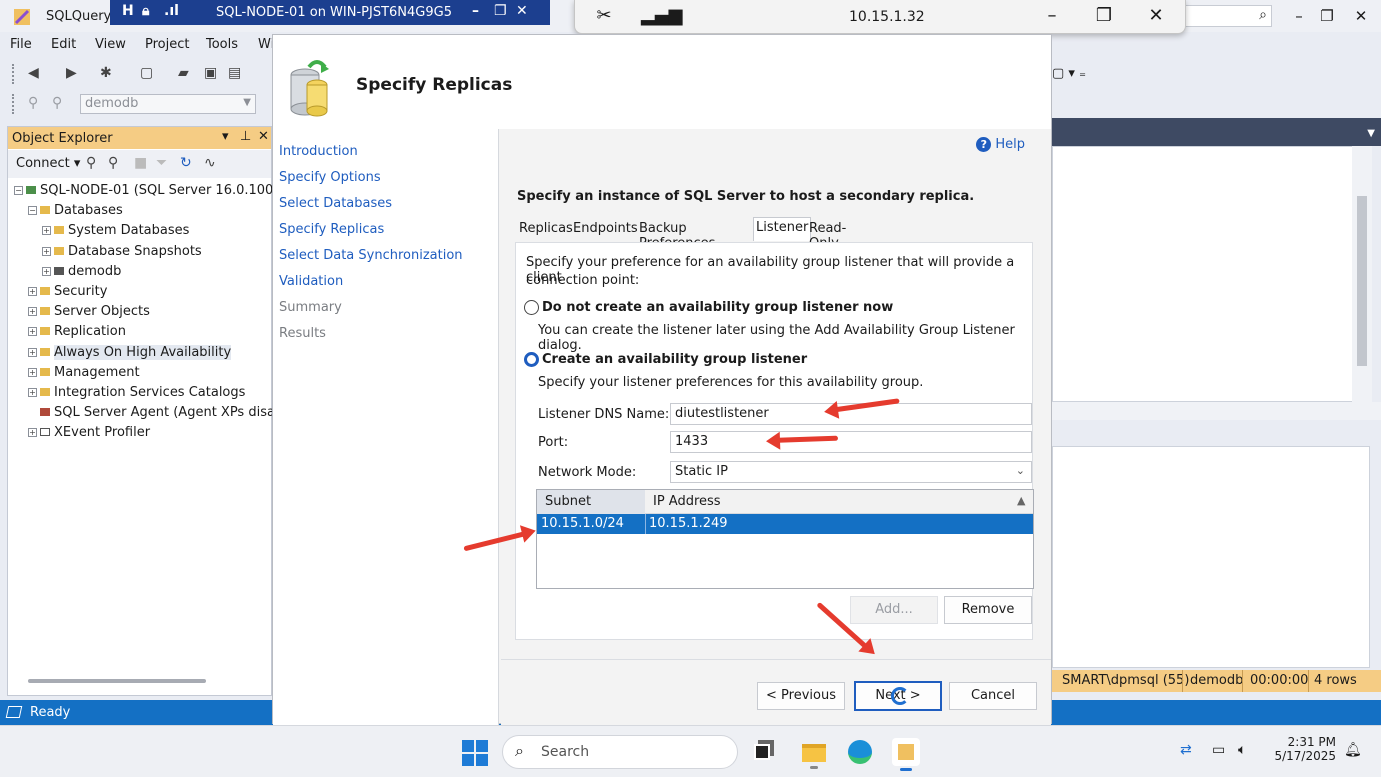 Image resolution: width=1381 pixels, height=777 pixels. Describe the element at coordinates (89, 435) in the screenshot. I see `tree-item: + XEvent Profiler` at that location.